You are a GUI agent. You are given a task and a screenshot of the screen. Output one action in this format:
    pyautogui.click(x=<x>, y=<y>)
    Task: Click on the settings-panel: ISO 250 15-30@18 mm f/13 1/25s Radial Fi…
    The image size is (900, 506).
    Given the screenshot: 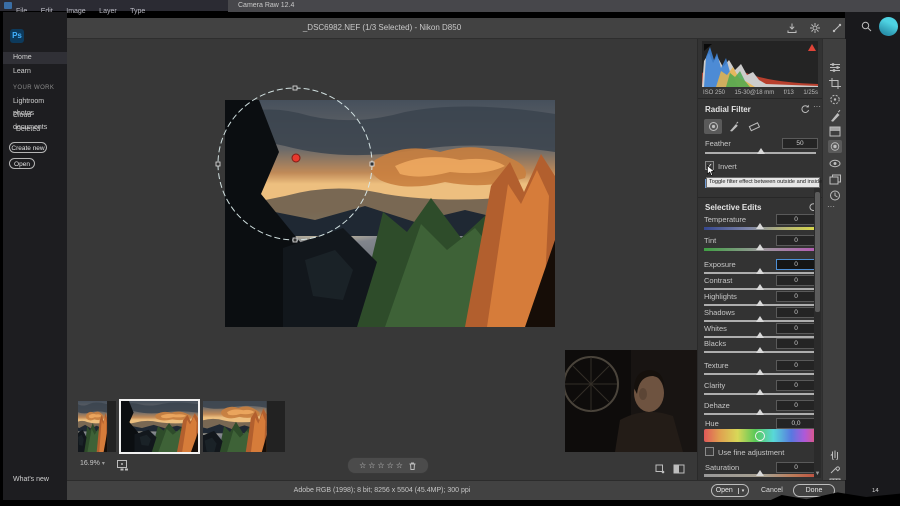 What is the action you would take?
    pyautogui.click(x=760, y=259)
    